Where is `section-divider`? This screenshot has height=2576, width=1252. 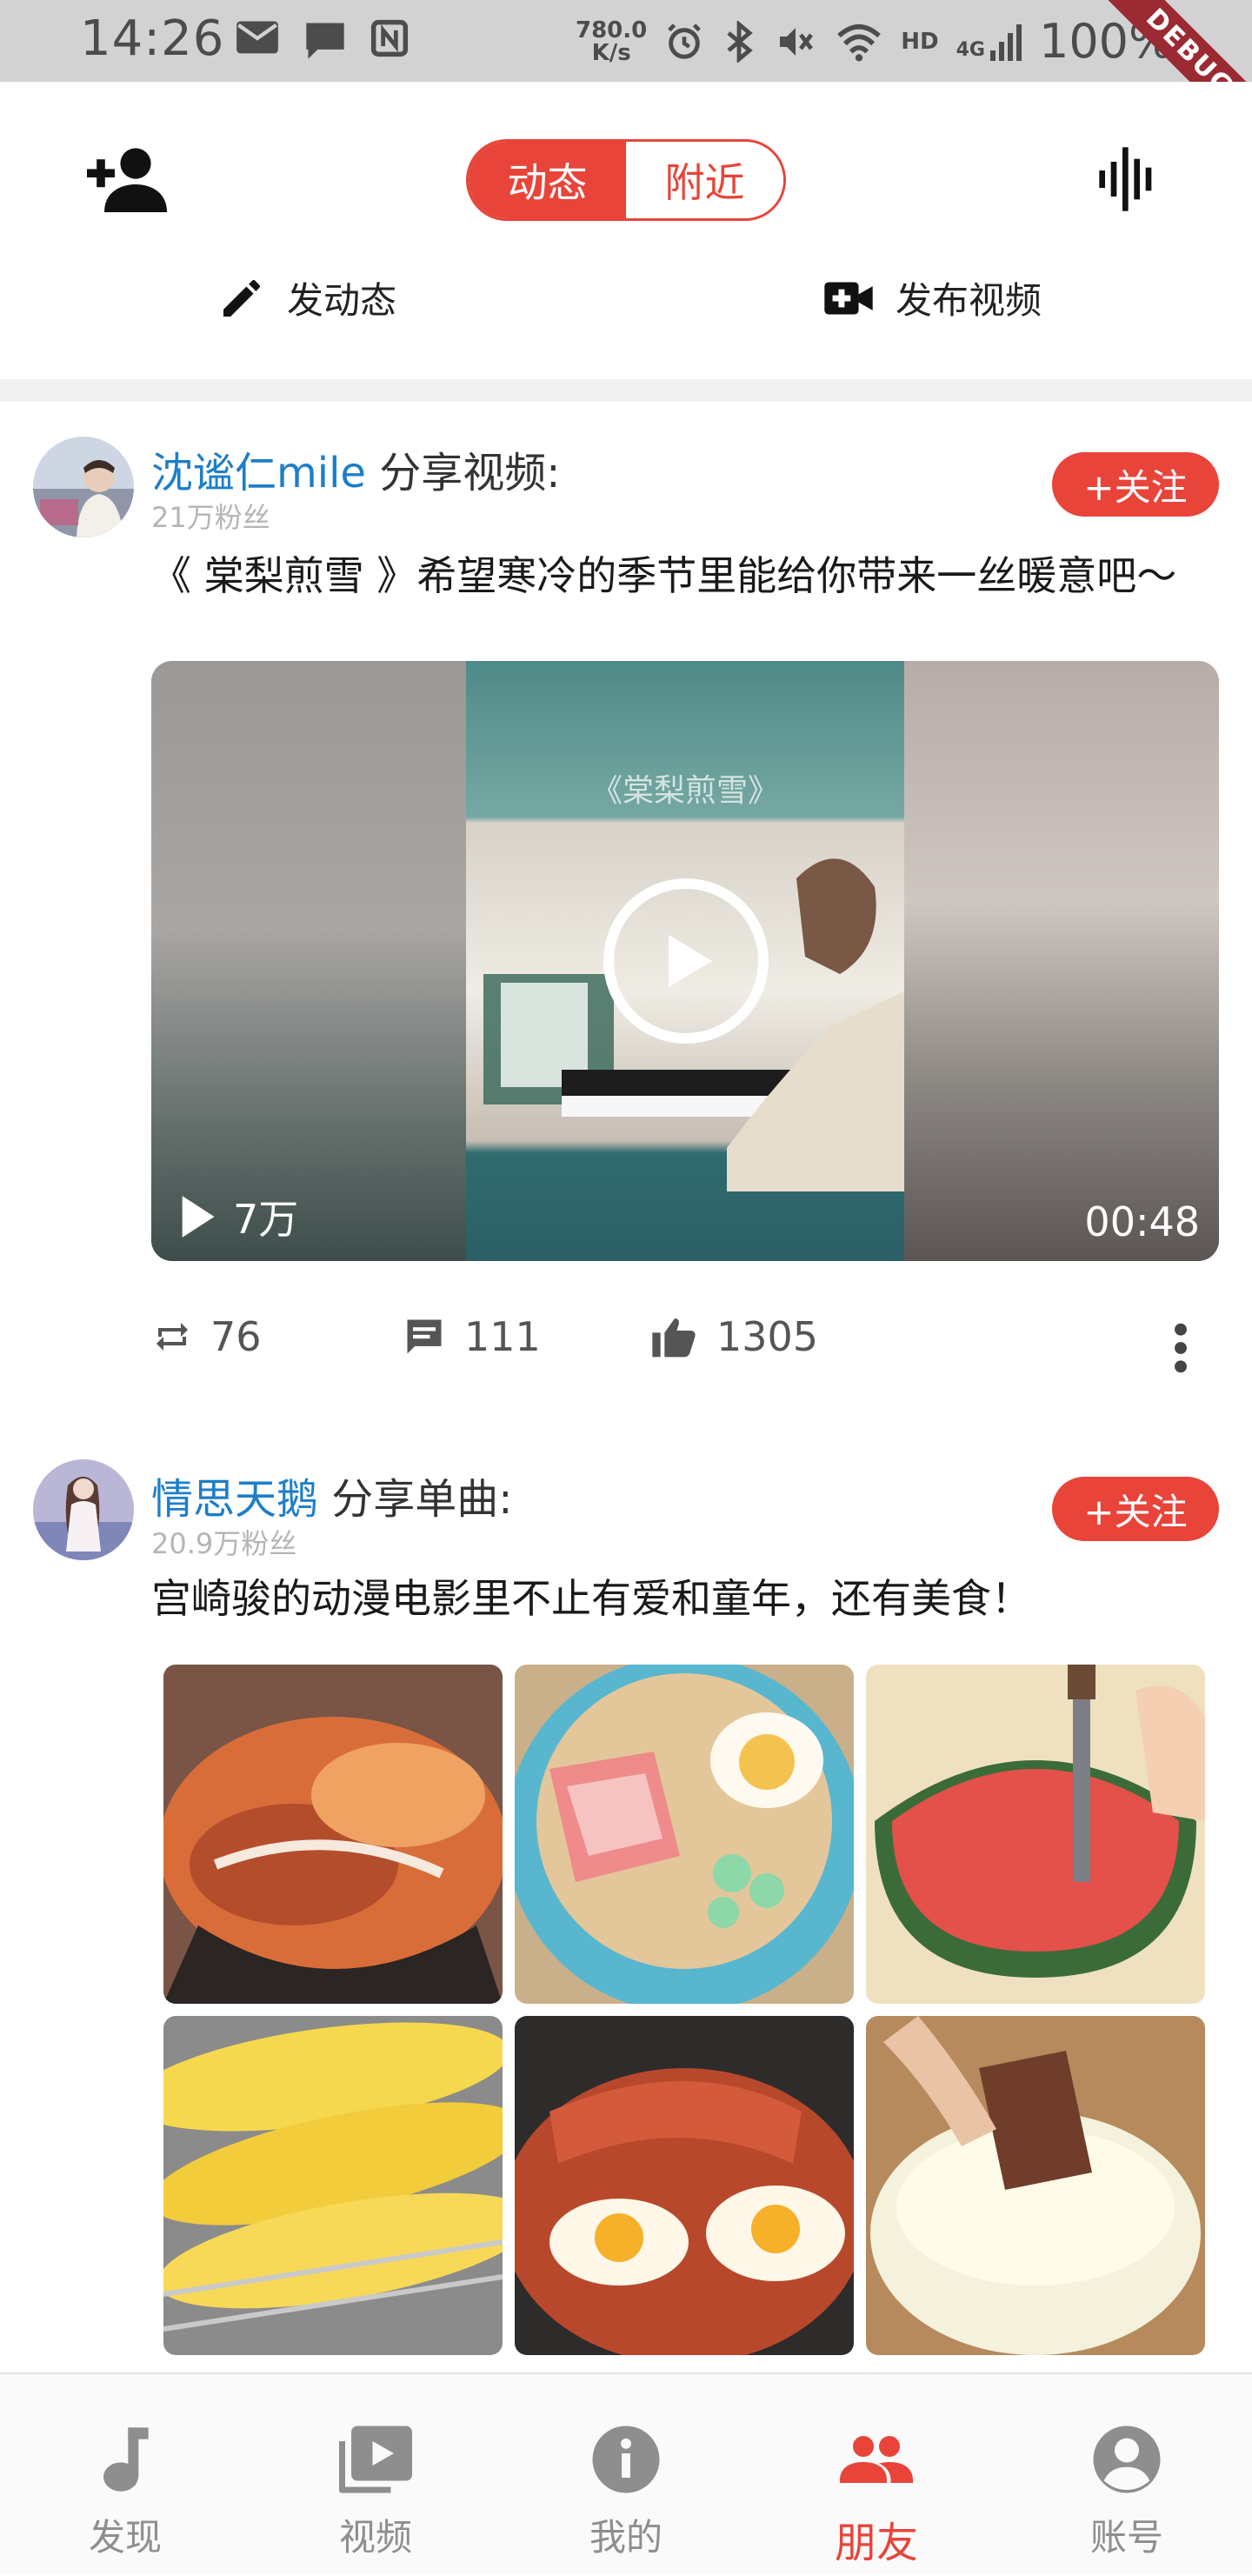
section-divider is located at coordinates (626, 390).